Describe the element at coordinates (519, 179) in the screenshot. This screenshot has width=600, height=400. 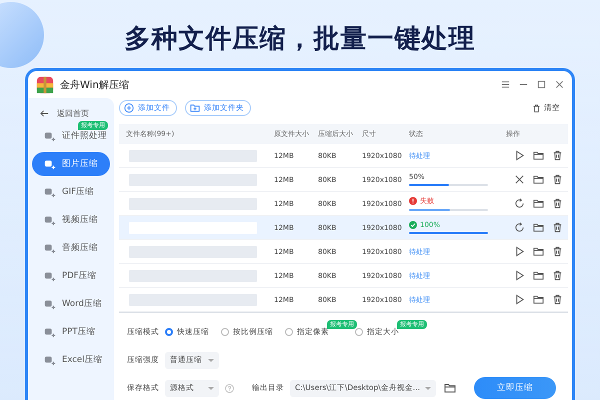
I see `cancel-icon` at that location.